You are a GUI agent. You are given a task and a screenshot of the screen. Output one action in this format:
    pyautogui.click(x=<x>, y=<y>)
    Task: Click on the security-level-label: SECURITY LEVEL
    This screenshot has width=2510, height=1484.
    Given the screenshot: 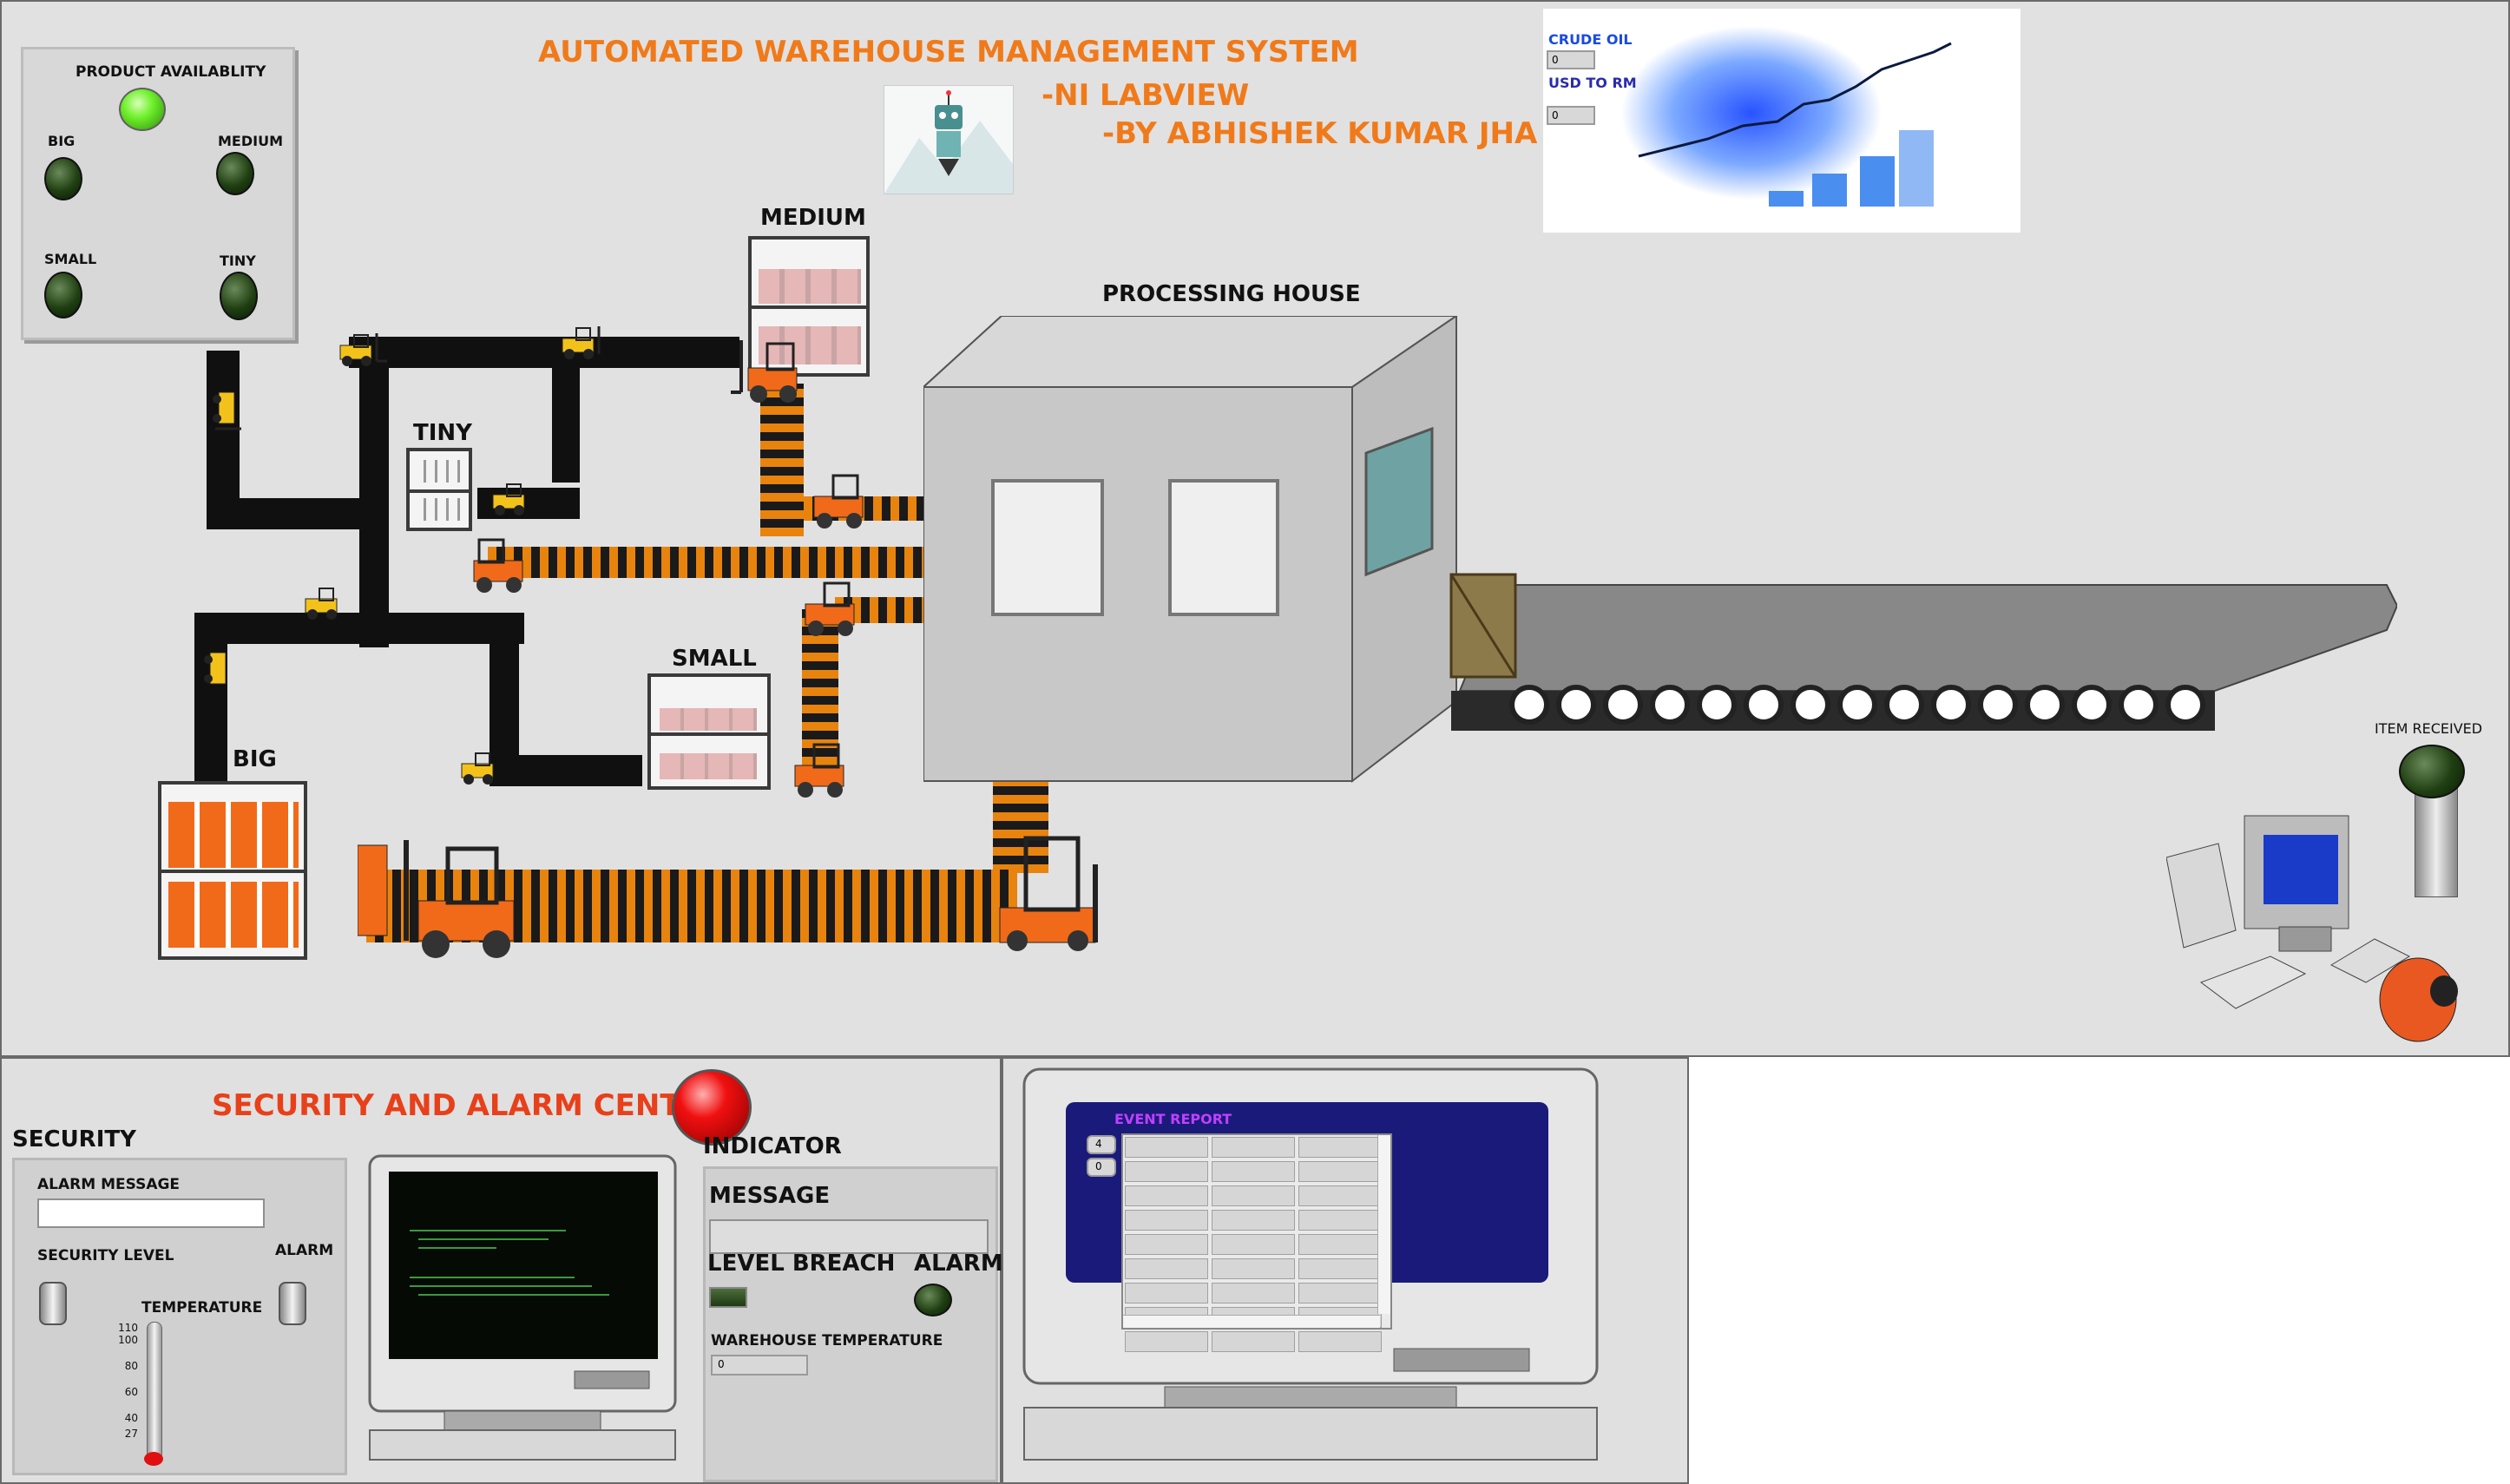 What is the action you would take?
    pyautogui.click(x=105, y=1255)
    